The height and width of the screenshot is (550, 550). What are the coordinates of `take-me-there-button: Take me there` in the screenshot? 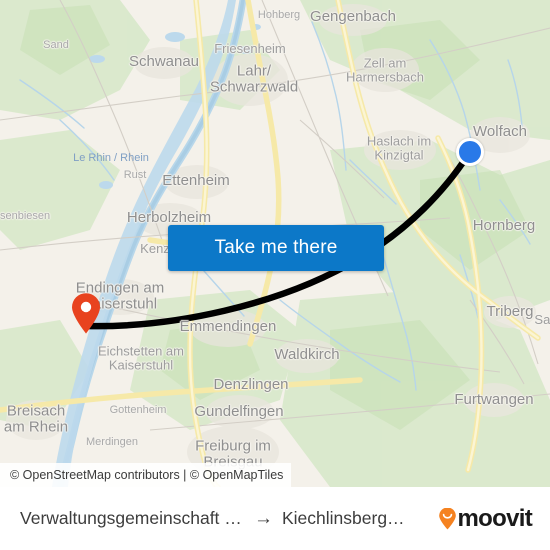 It's located at (276, 248).